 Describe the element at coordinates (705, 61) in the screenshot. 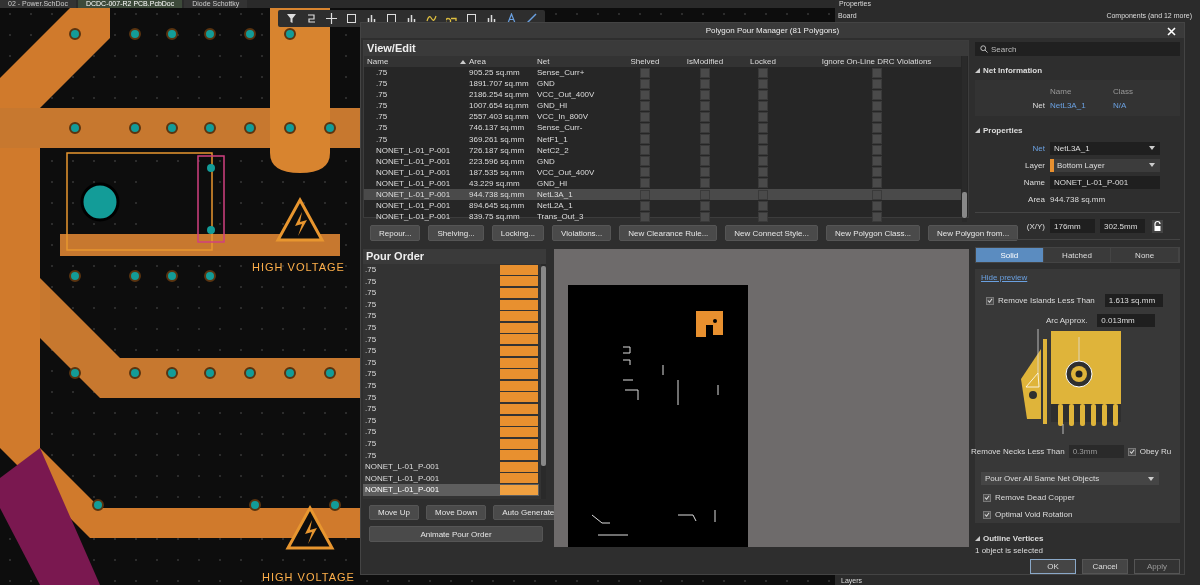

I see `column-header: IsModified` at that location.